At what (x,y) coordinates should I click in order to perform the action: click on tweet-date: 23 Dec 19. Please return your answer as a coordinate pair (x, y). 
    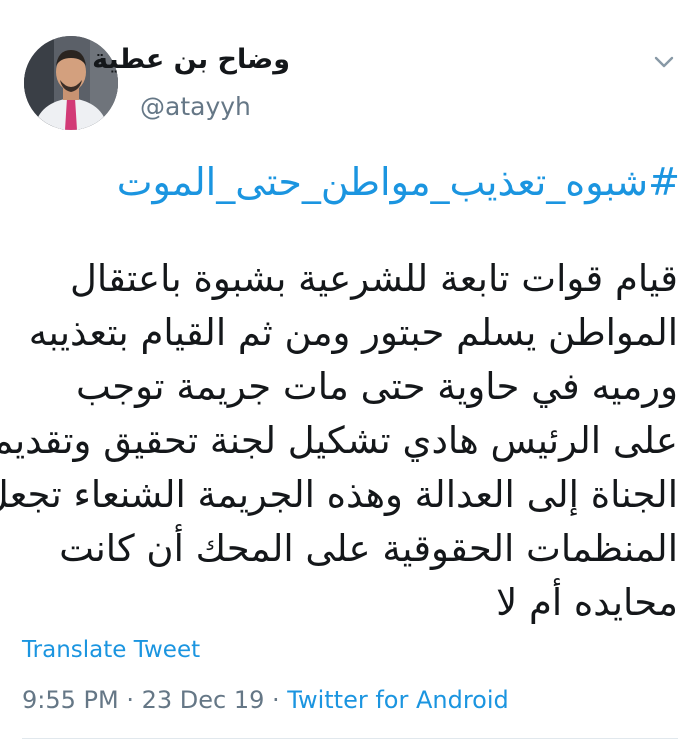
    Looking at the image, I should click on (203, 700).